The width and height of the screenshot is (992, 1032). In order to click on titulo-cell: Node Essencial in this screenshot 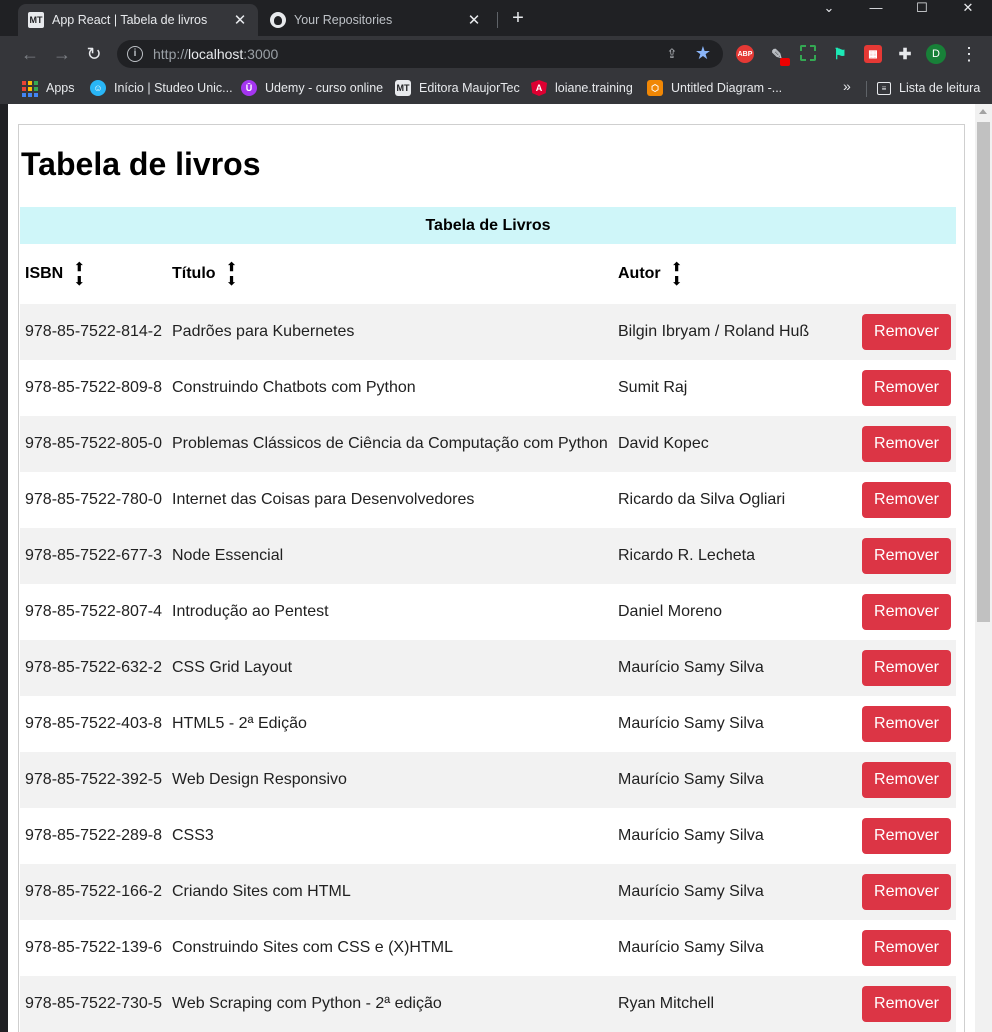, I will do `click(228, 555)`.